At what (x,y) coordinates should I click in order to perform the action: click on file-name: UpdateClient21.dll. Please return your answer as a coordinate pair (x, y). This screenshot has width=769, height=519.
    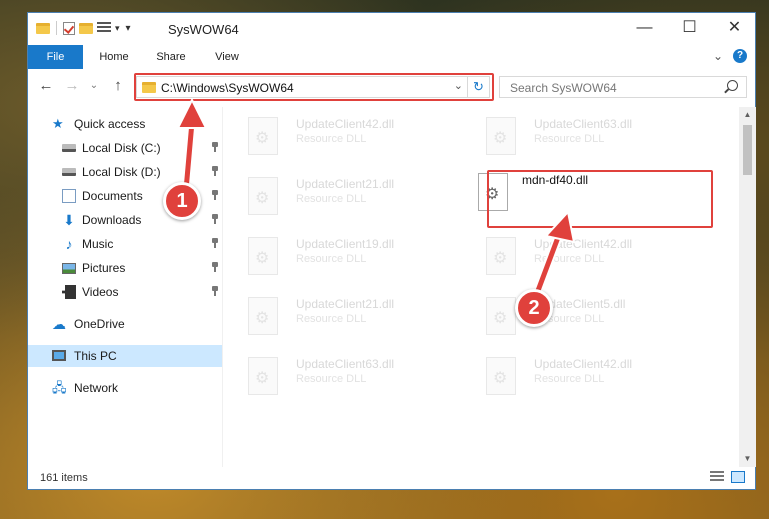
    Looking at the image, I should click on (345, 304).